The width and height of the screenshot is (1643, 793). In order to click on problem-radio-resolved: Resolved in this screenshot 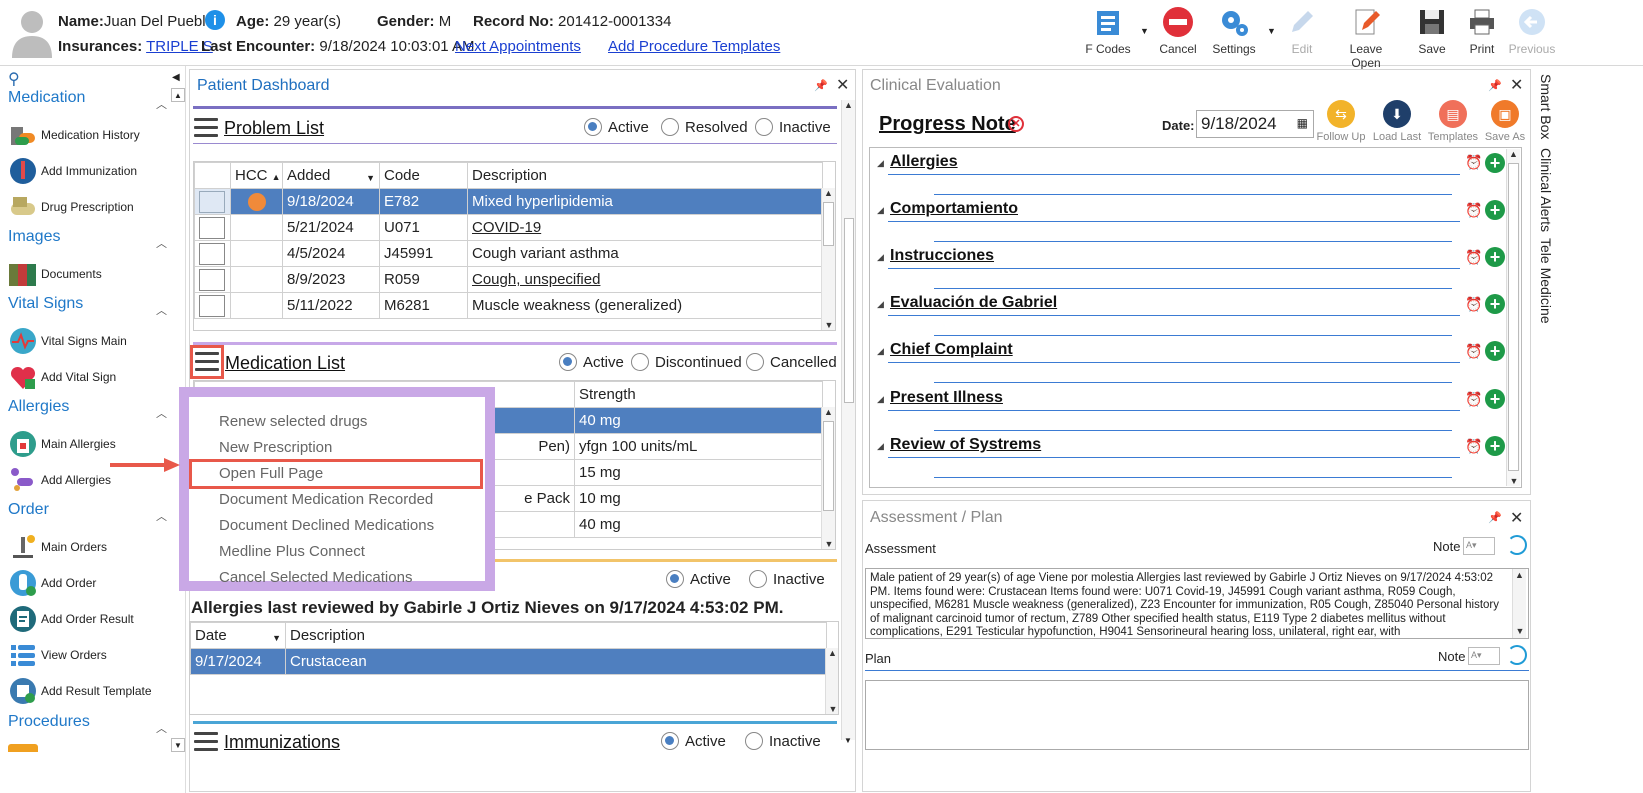, I will do `click(704, 127)`.